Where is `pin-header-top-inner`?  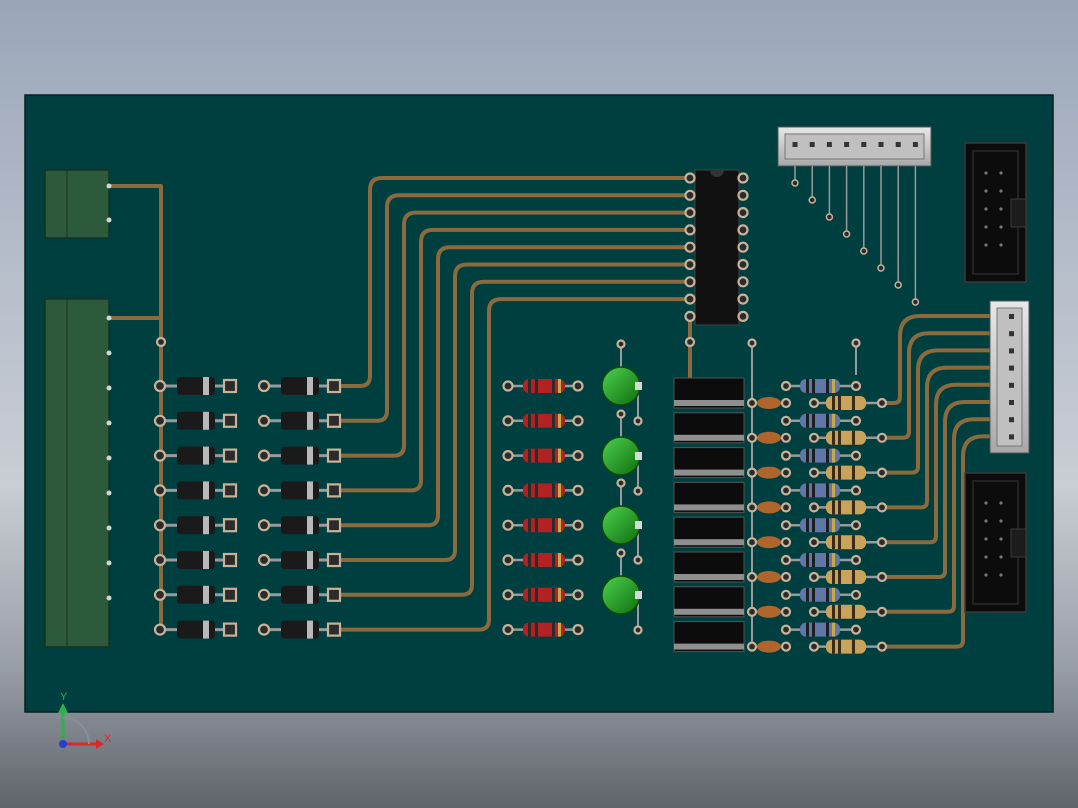
pin-header-top-inner is located at coordinates (854, 146).